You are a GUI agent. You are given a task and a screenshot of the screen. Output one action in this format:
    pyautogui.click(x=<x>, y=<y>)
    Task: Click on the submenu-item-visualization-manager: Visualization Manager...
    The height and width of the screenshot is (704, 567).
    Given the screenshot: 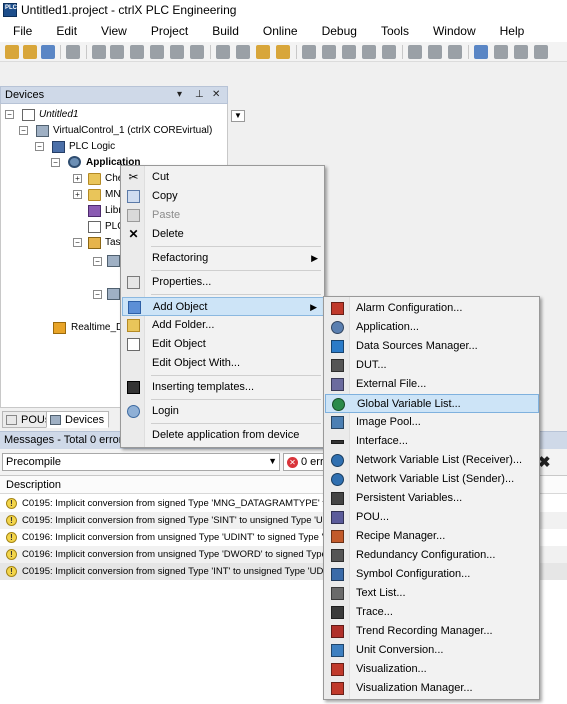 What is the action you would take?
    pyautogui.click(x=432, y=688)
    